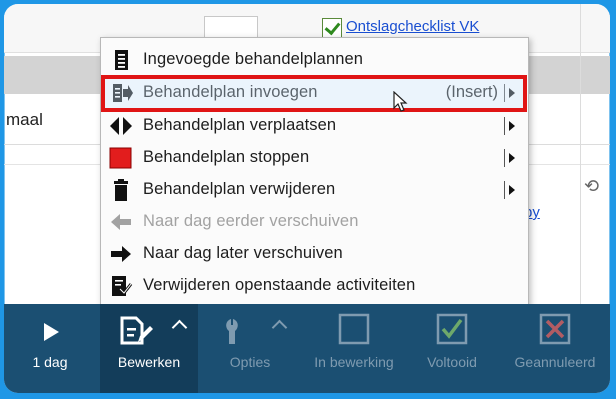  Describe the element at coordinates (226, 157) in the screenshot. I see `menu-item-label: Behandelplan stoppen` at that location.